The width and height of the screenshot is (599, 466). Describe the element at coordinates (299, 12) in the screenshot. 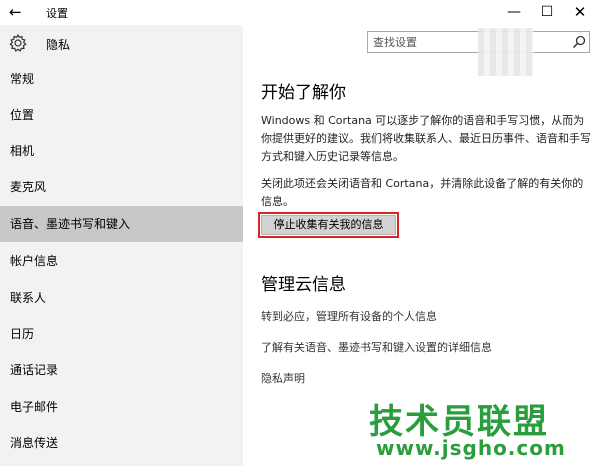

I see `title-bar: ← 设置 — ☐ ✕` at that location.